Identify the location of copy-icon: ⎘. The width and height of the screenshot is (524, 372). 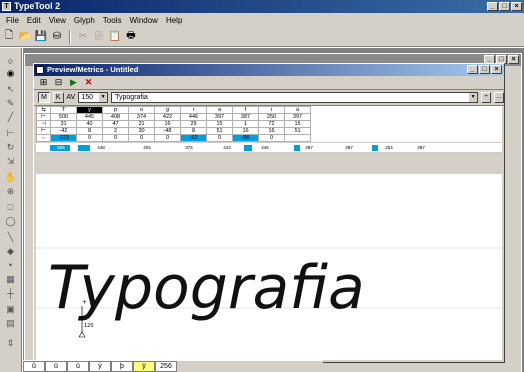
(99, 37).